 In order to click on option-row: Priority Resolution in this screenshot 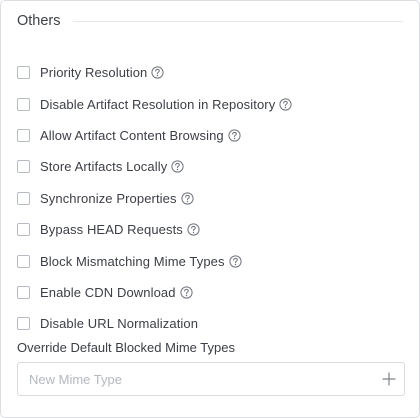, I will do `click(212, 72)`.